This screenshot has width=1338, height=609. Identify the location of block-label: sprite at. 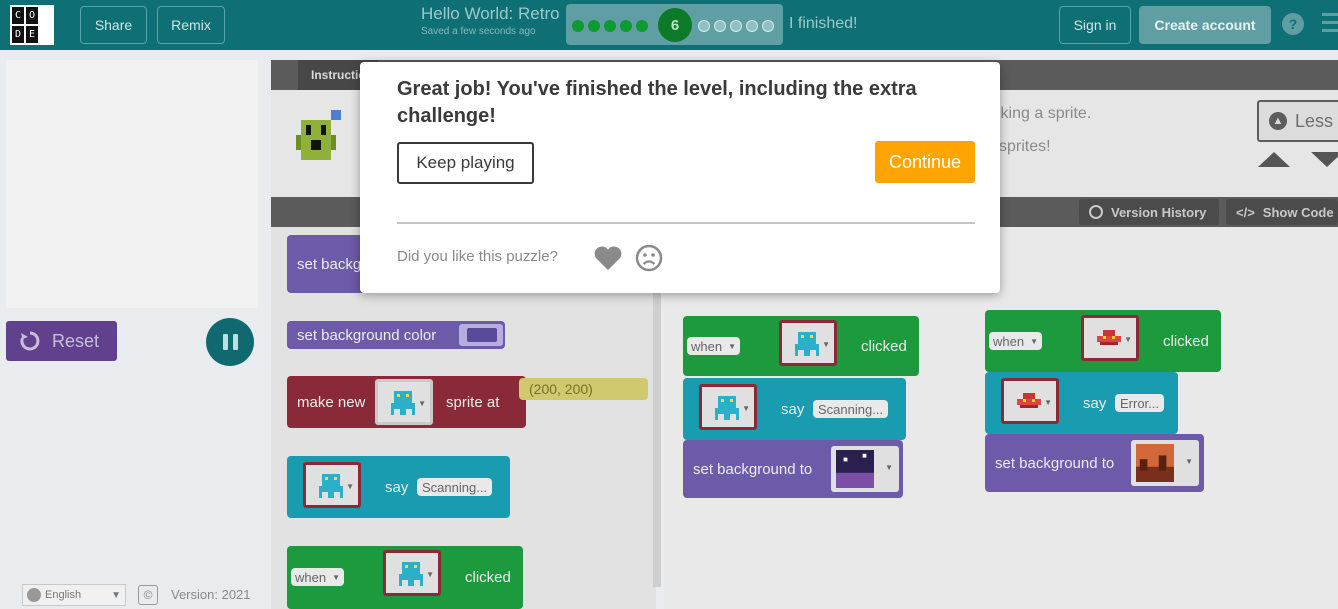
(473, 402).